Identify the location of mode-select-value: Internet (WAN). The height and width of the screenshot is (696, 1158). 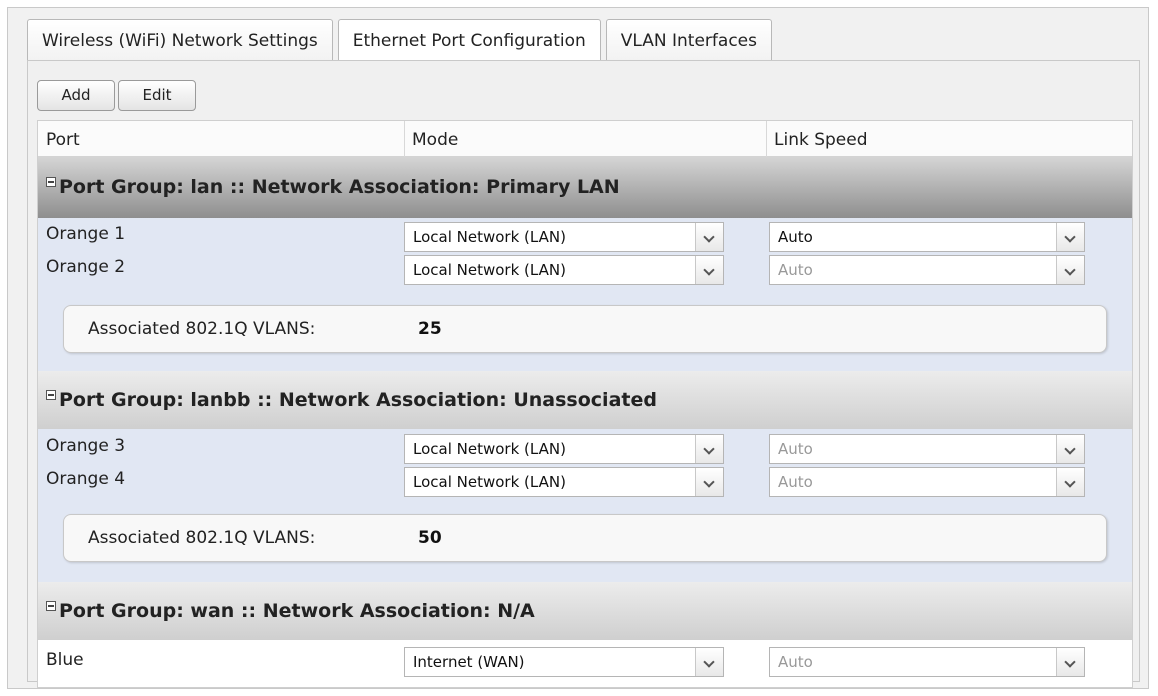
(469, 662).